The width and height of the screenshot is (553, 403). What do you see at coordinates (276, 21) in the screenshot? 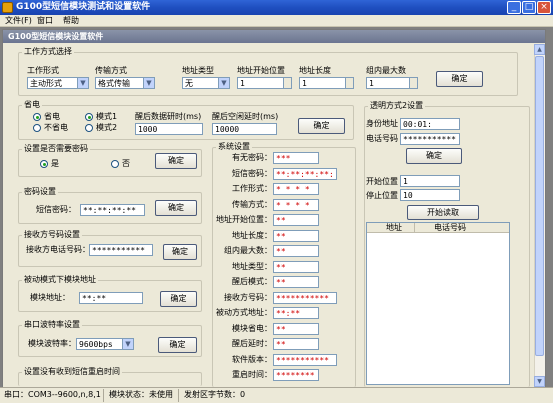
I see `menu-bar` at bounding box center [276, 21].